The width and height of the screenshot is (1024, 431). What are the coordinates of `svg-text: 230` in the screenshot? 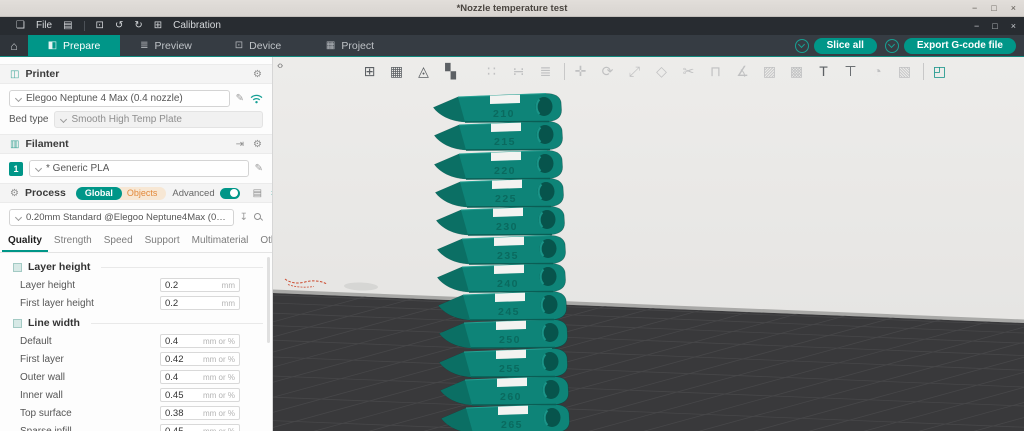 It's located at (507, 227).